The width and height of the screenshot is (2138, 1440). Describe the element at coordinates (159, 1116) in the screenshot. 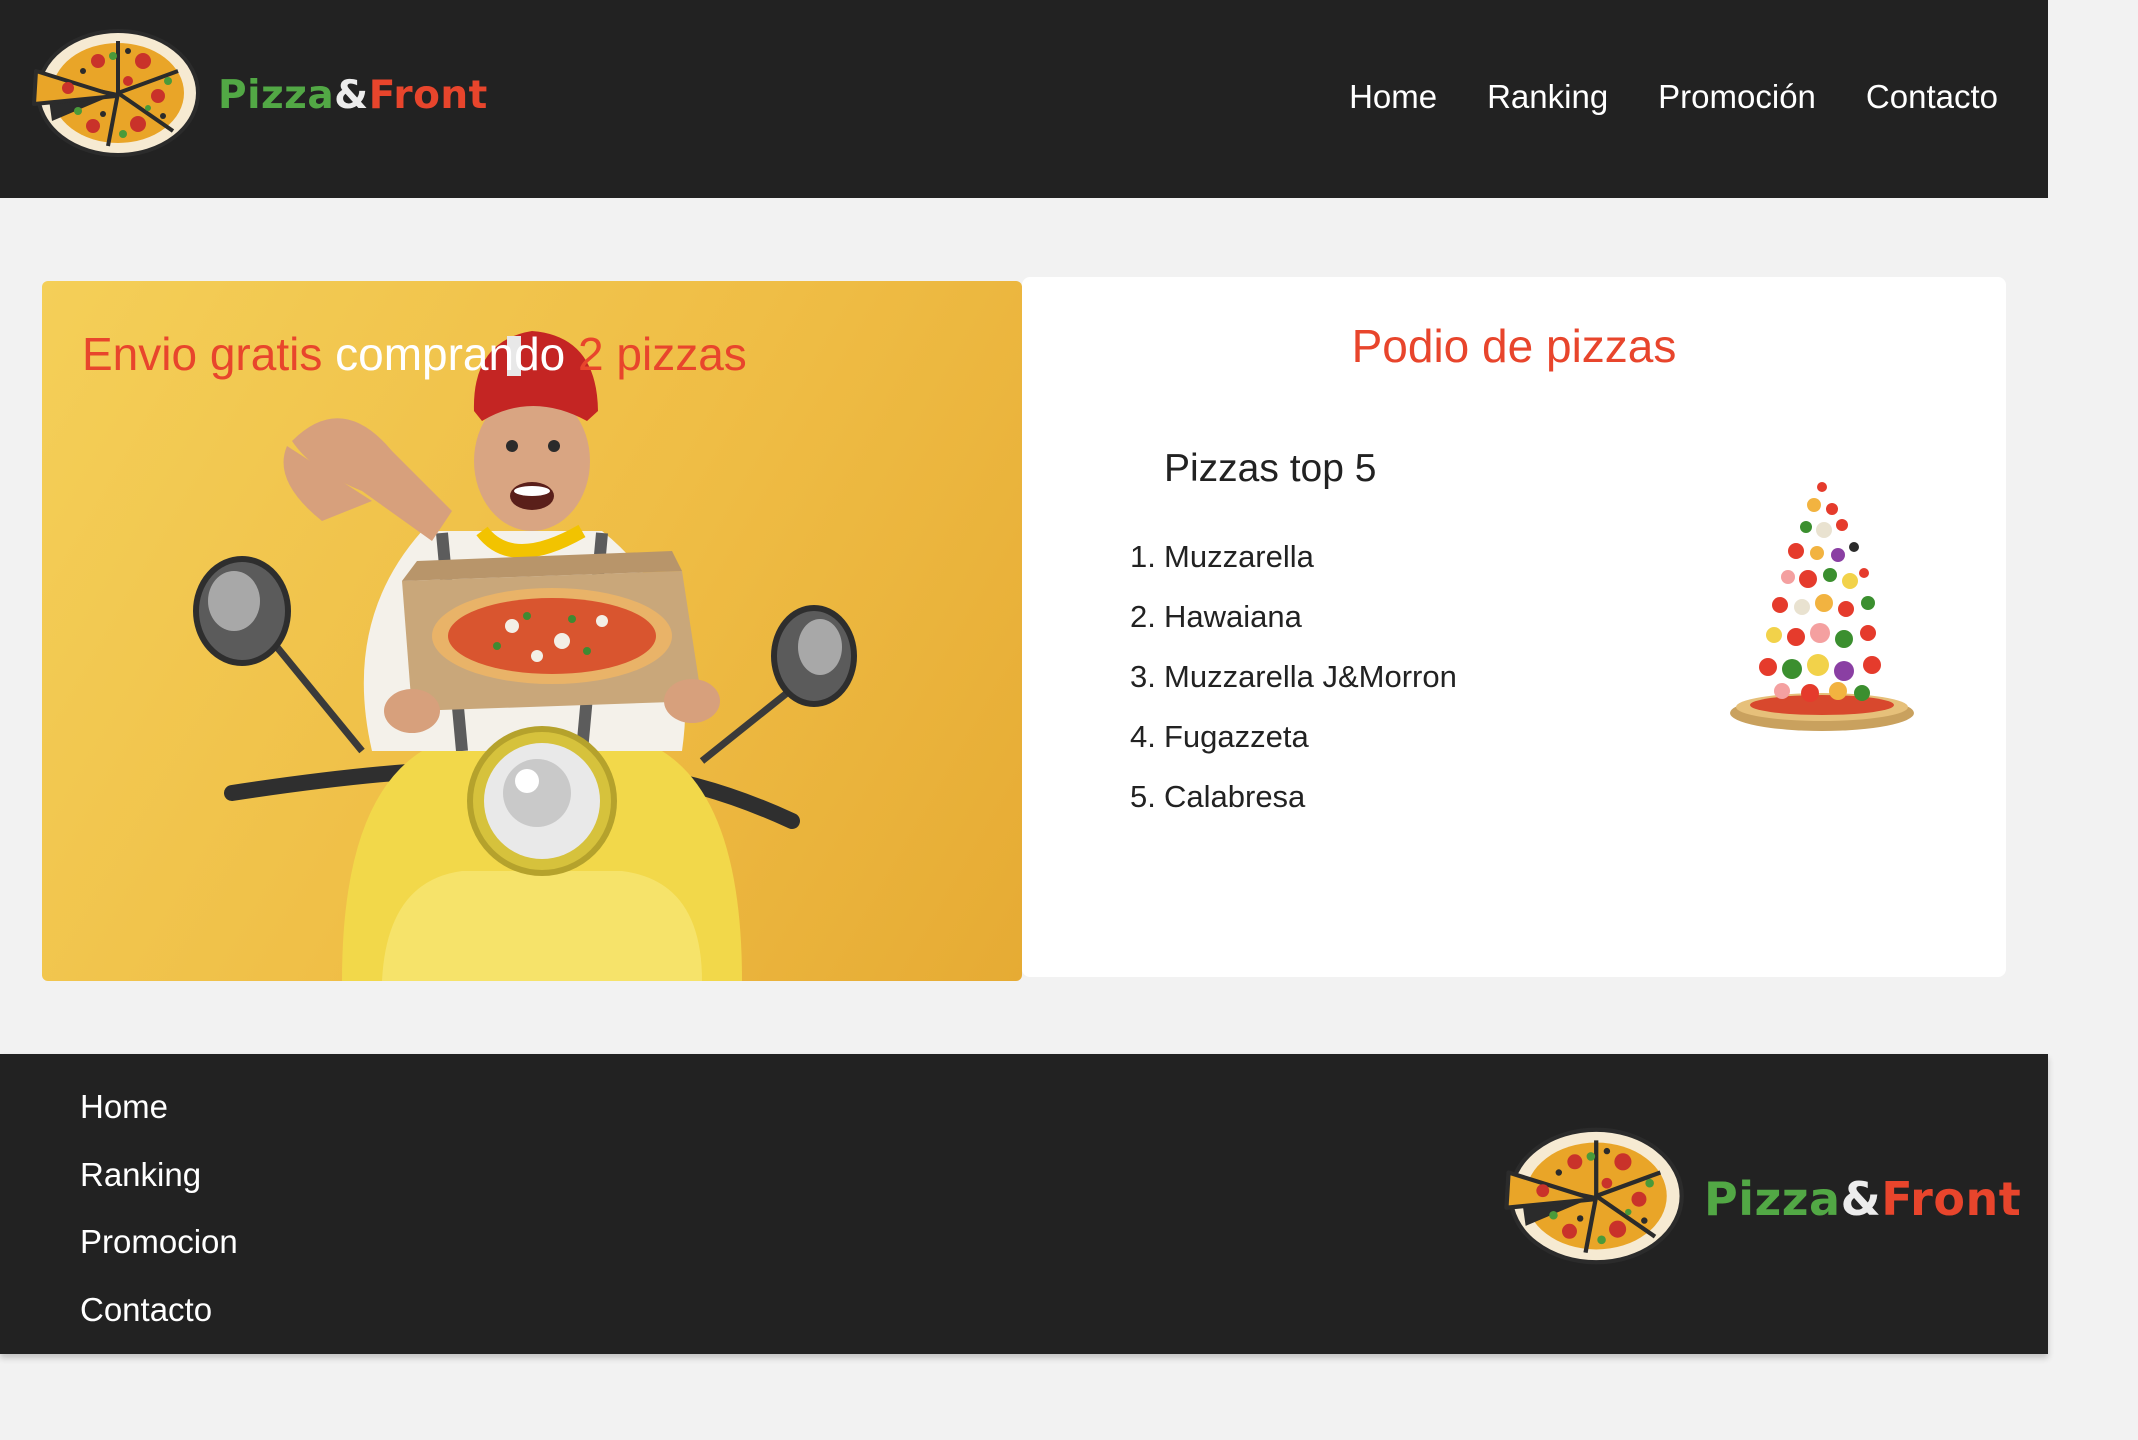

I see `footer-home-link: Home` at that location.